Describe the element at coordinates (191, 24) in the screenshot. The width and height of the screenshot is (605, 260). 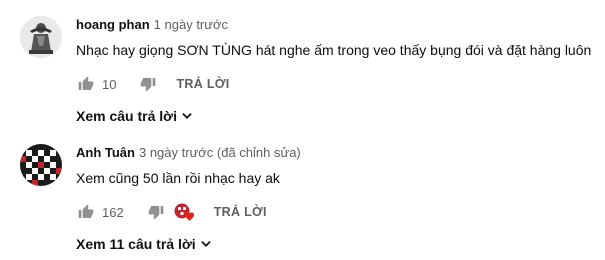
I see `comment-time: 1 ngày trước` at that location.